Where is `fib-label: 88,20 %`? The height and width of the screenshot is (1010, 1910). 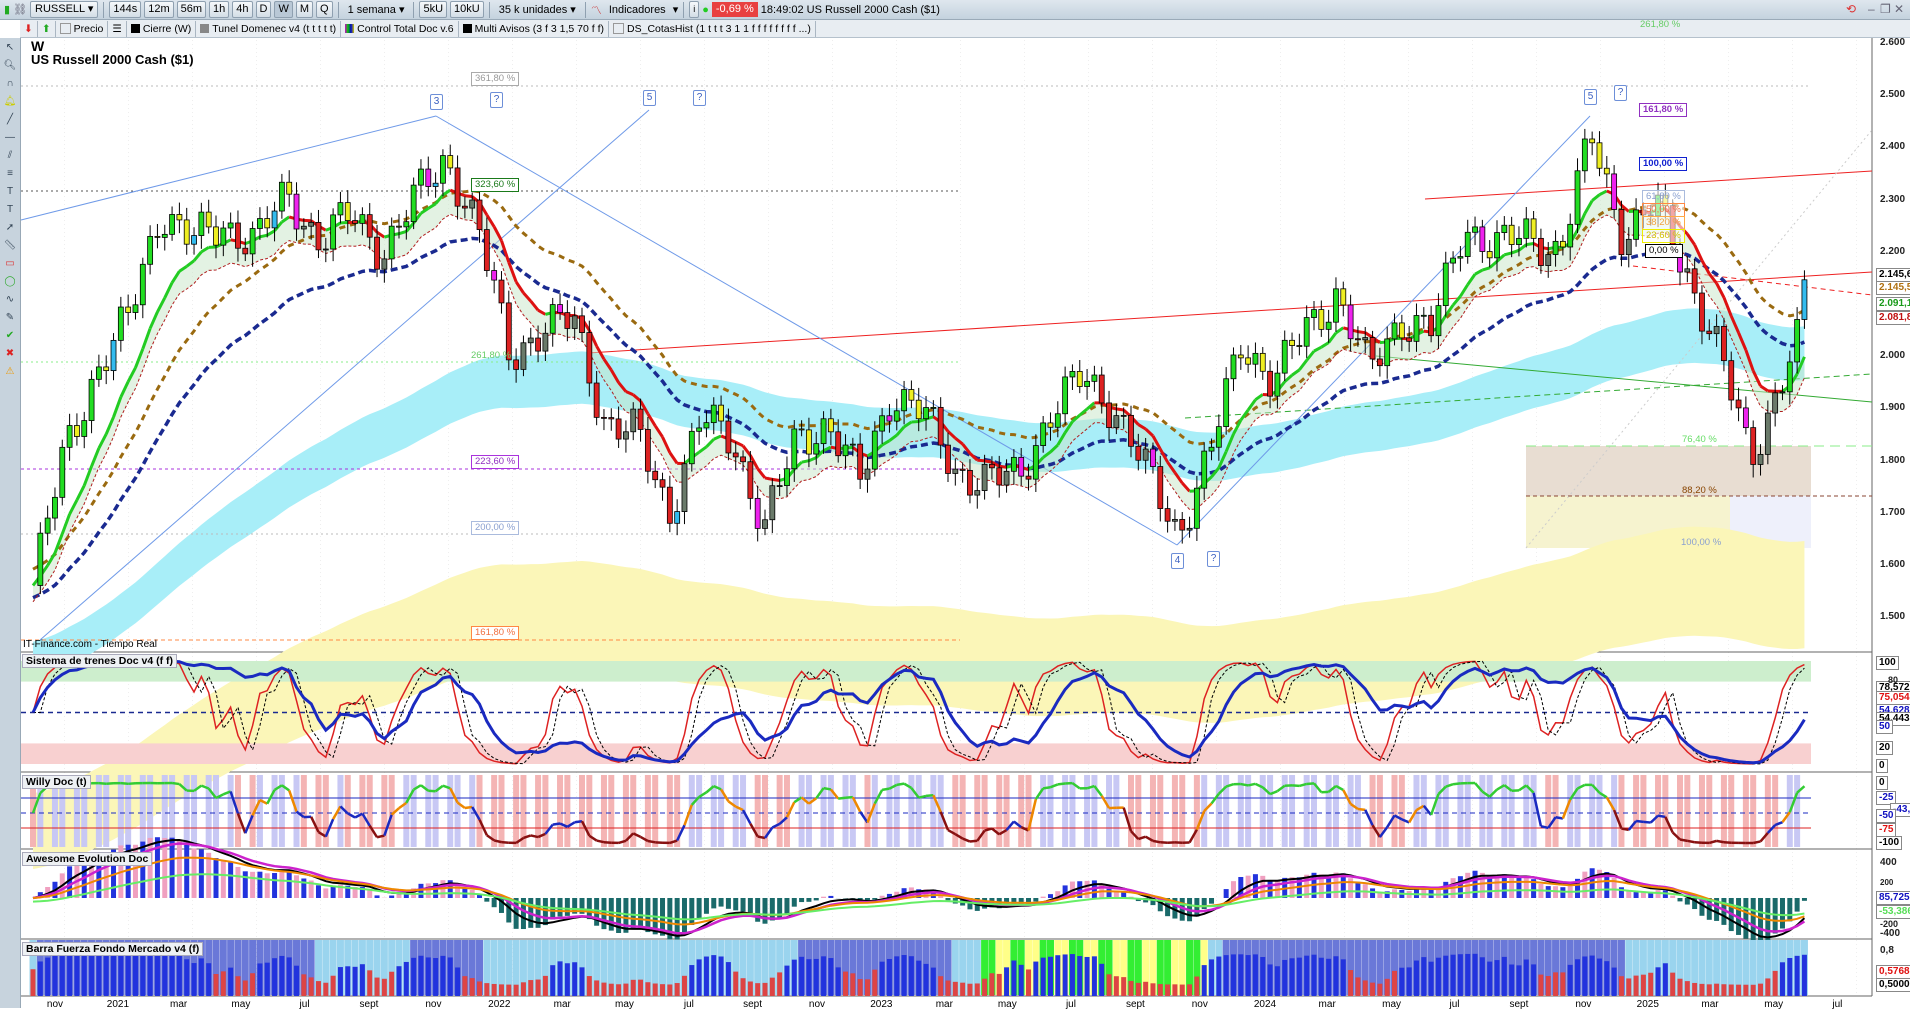 fib-label: 88,20 % is located at coordinates (1699, 490).